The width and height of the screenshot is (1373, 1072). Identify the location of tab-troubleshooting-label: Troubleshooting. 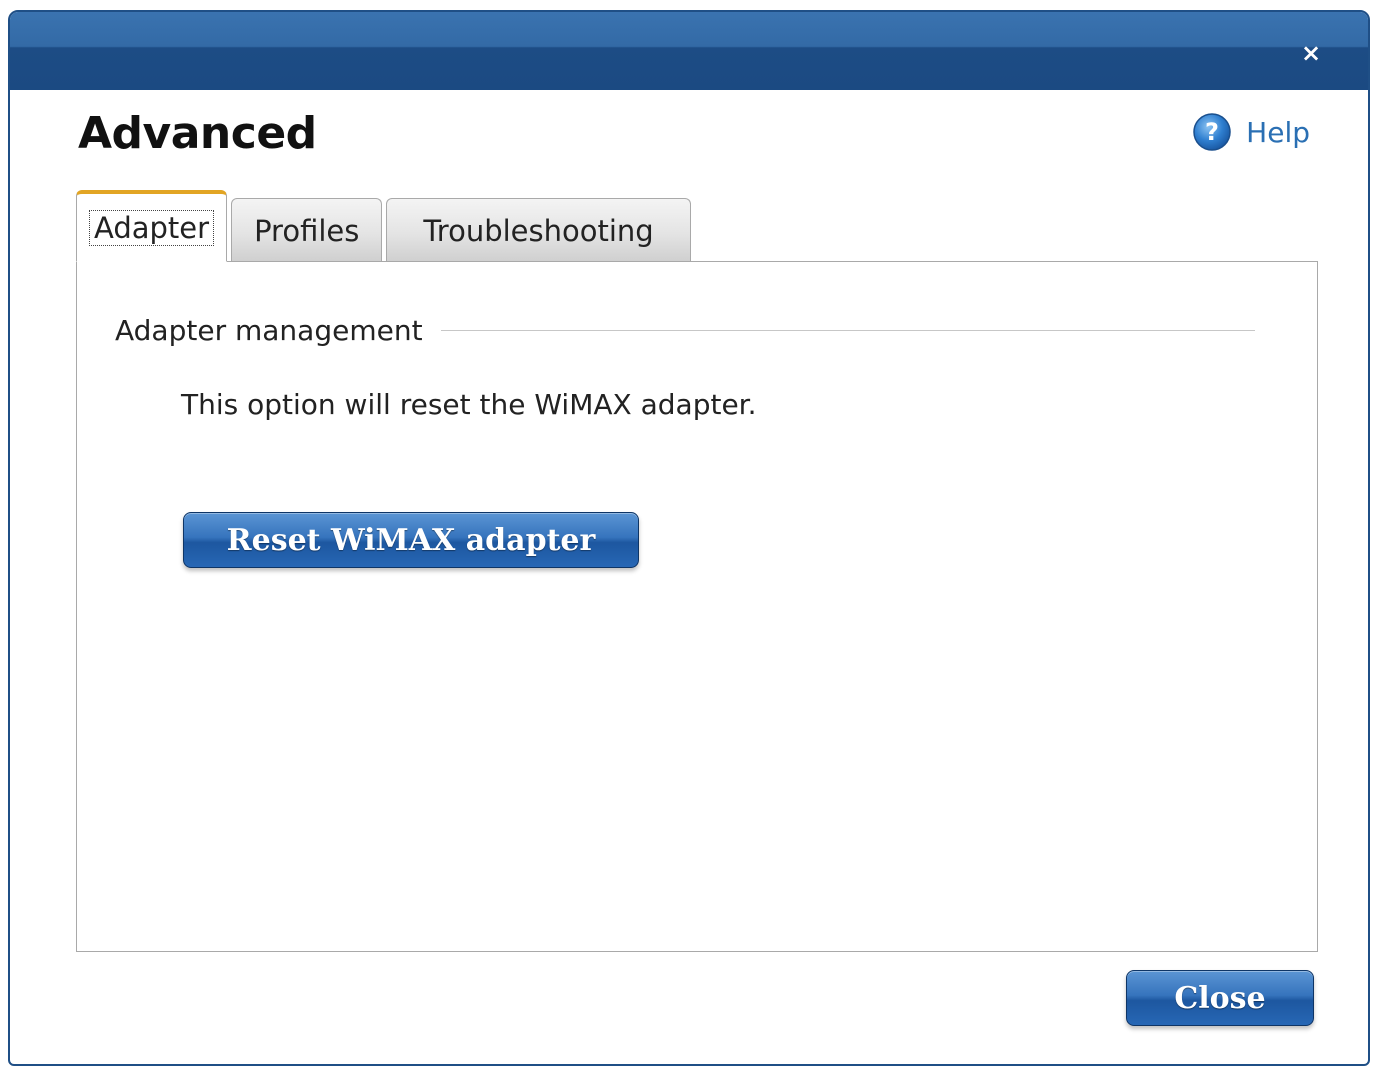
(538, 230).